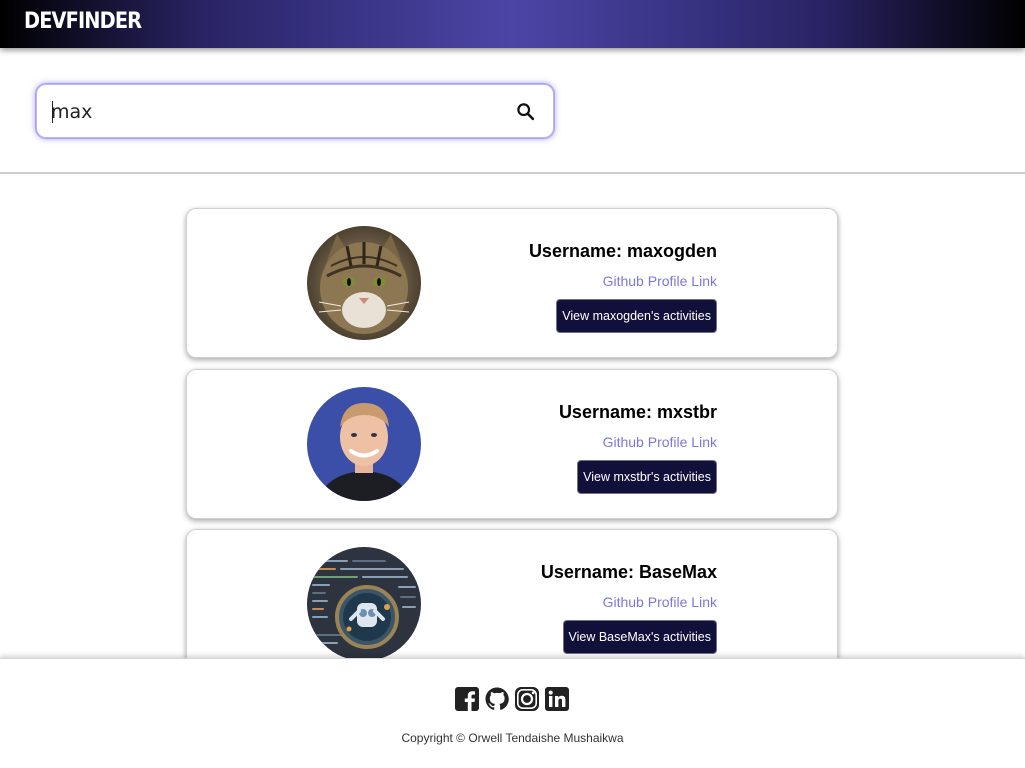 Image resolution: width=1025 pixels, height=768 pixels. What do you see at coordinates (83, 21) in the screenshot?
I see `app-logo: DEVFINDER` at bounding box center [83, 21].